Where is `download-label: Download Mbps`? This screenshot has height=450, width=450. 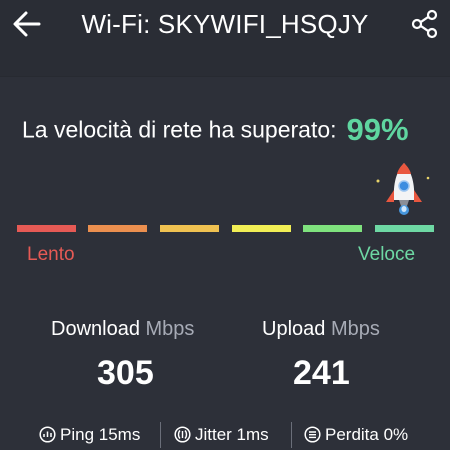 download-label: Download Mbps is located at coordinates (122, 329).